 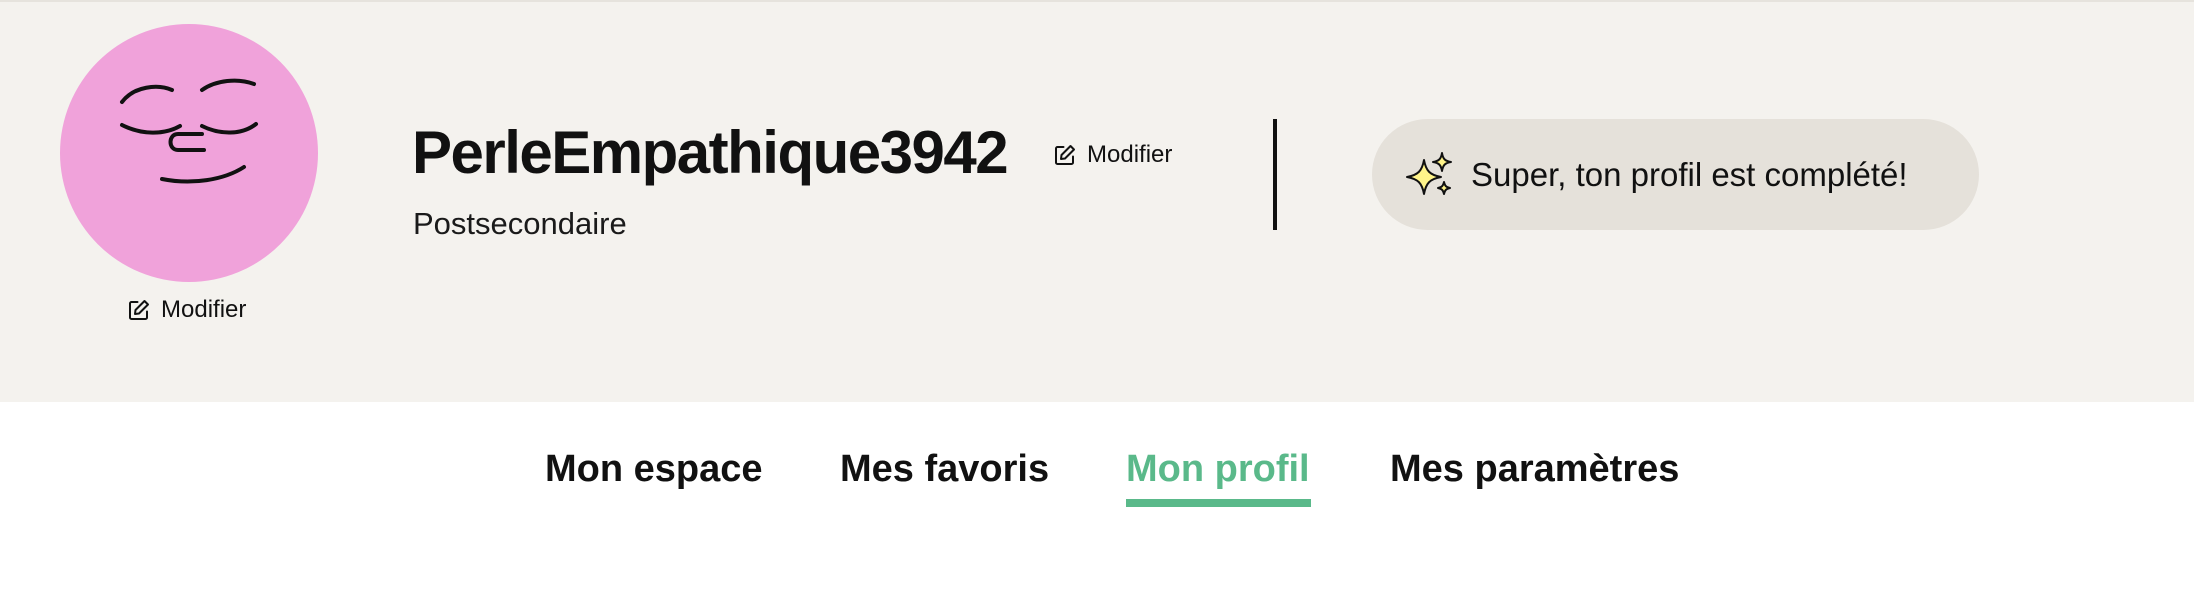 I want to click on username-edit-button: Modifier, so click(x=1112, y=155).